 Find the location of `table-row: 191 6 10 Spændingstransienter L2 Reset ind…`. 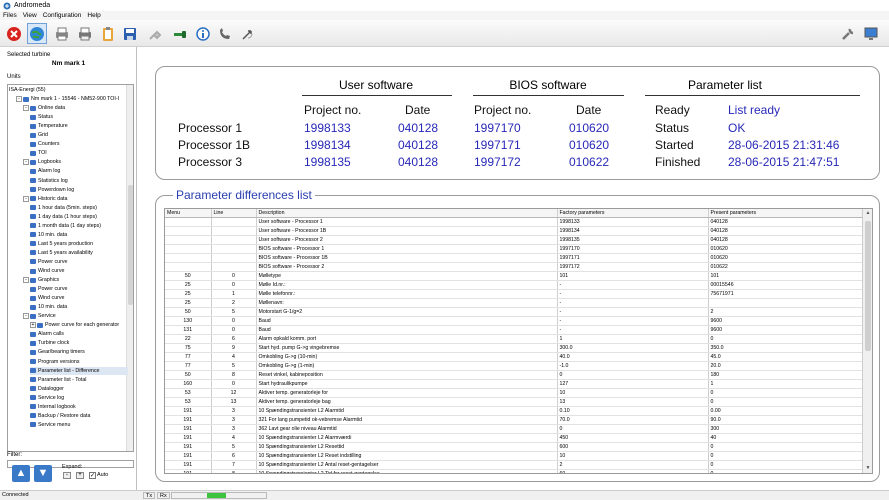

table-row: 191 6 10 Spændingstransienter L2 Reset ind… is located at coordinates (515, 456).